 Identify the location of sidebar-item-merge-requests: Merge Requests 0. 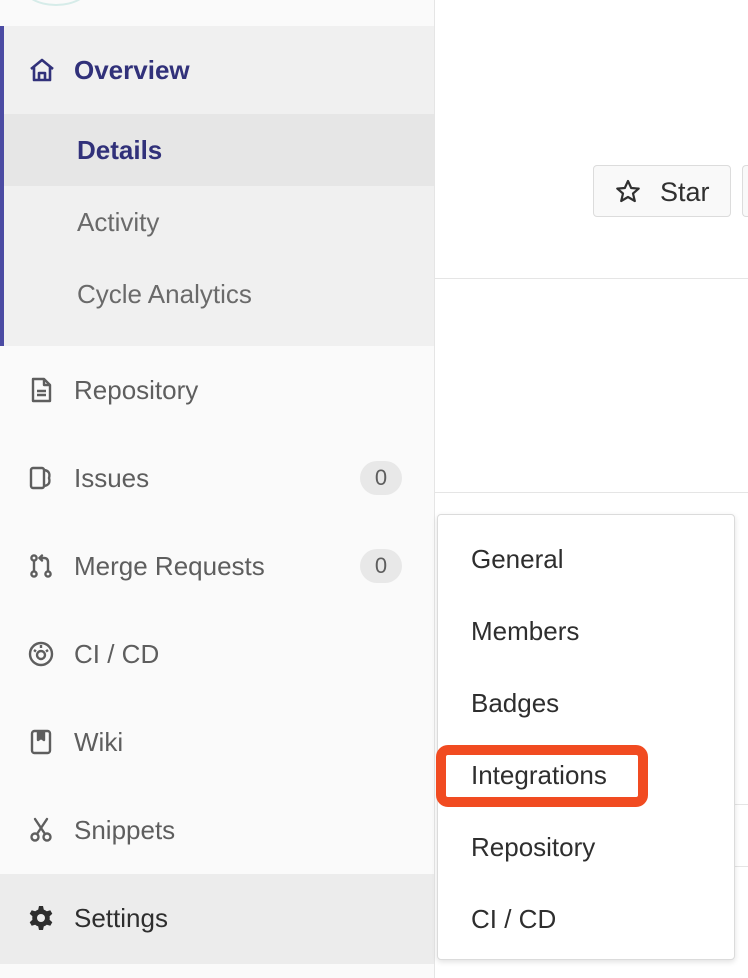
(217, 566).